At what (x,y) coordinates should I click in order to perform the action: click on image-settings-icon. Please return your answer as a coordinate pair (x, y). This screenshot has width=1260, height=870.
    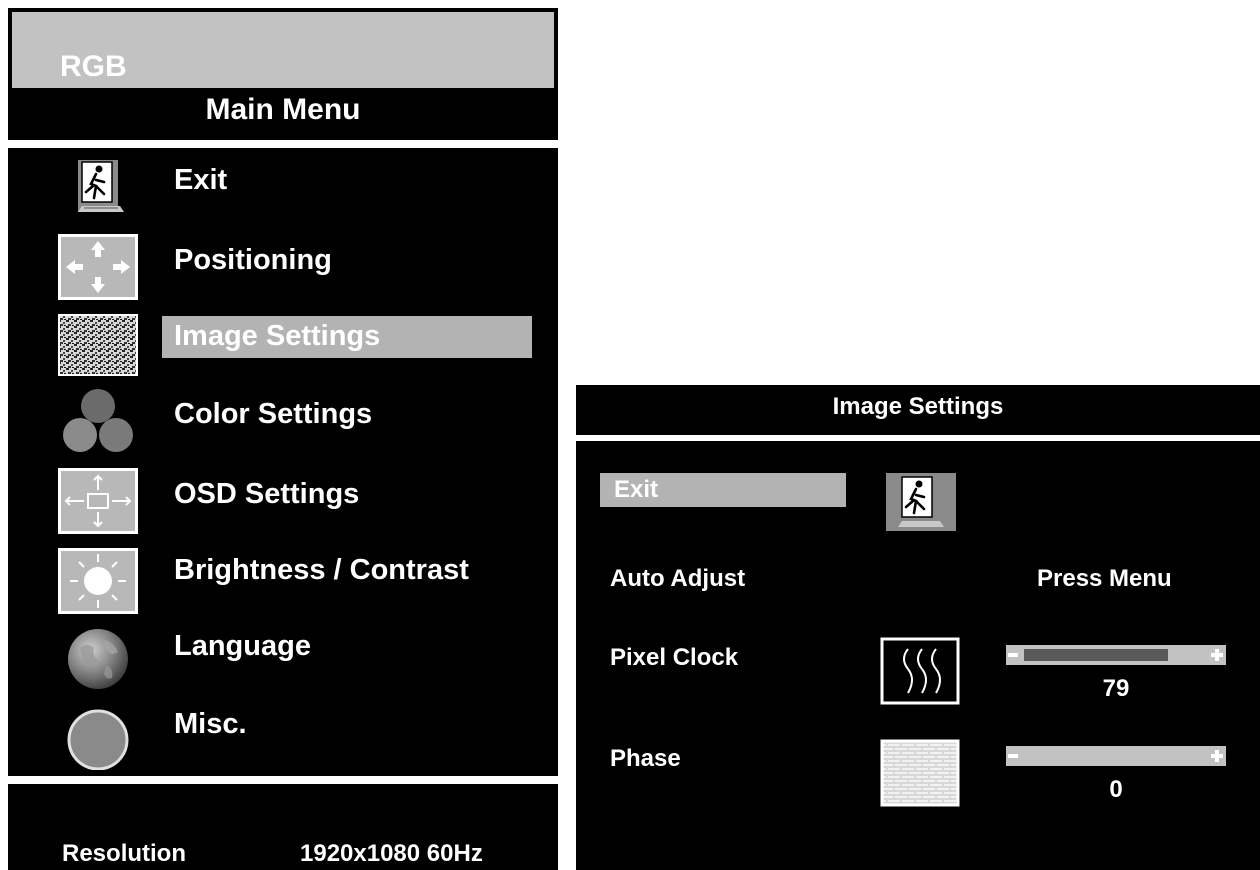
    Looking at the image, I should click on (98, 347).